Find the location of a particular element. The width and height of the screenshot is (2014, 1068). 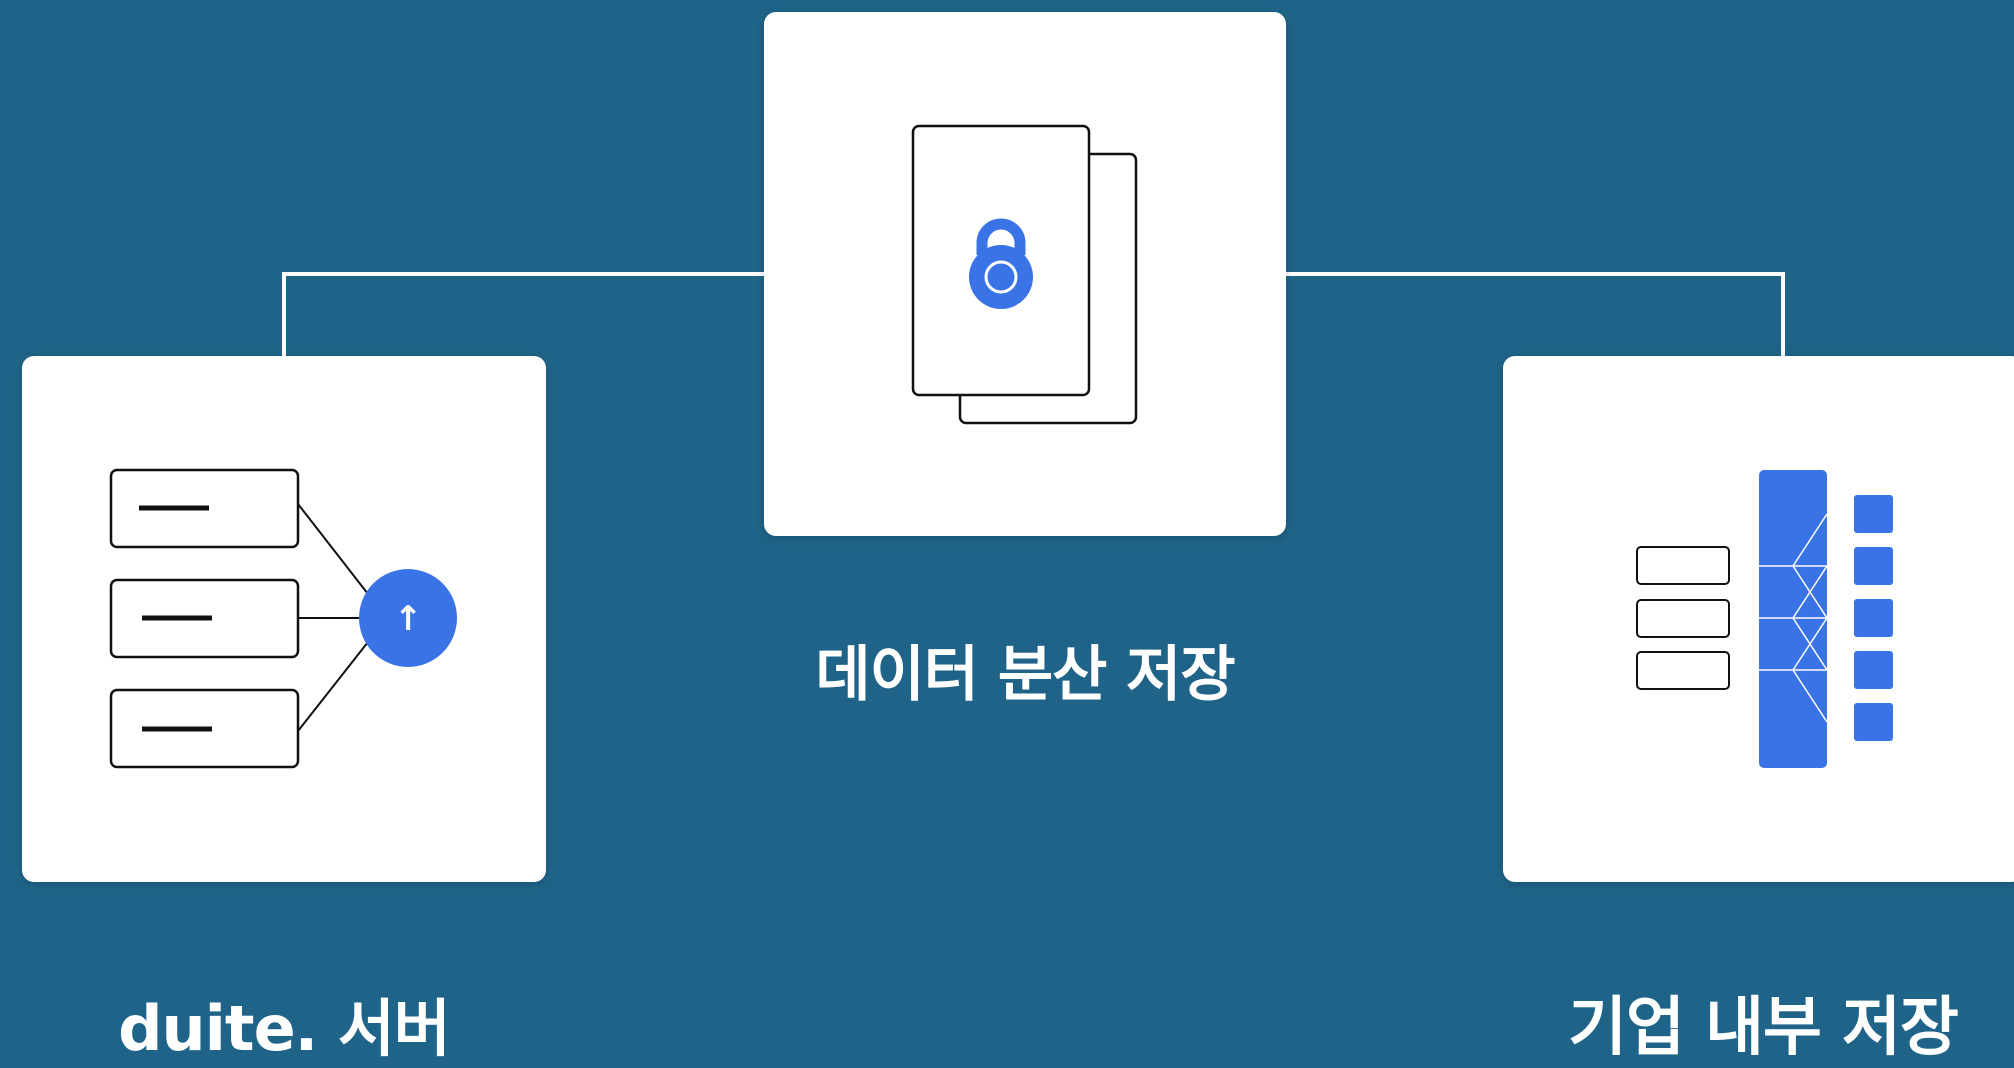

center-card is located at coordinates (1025, 274).